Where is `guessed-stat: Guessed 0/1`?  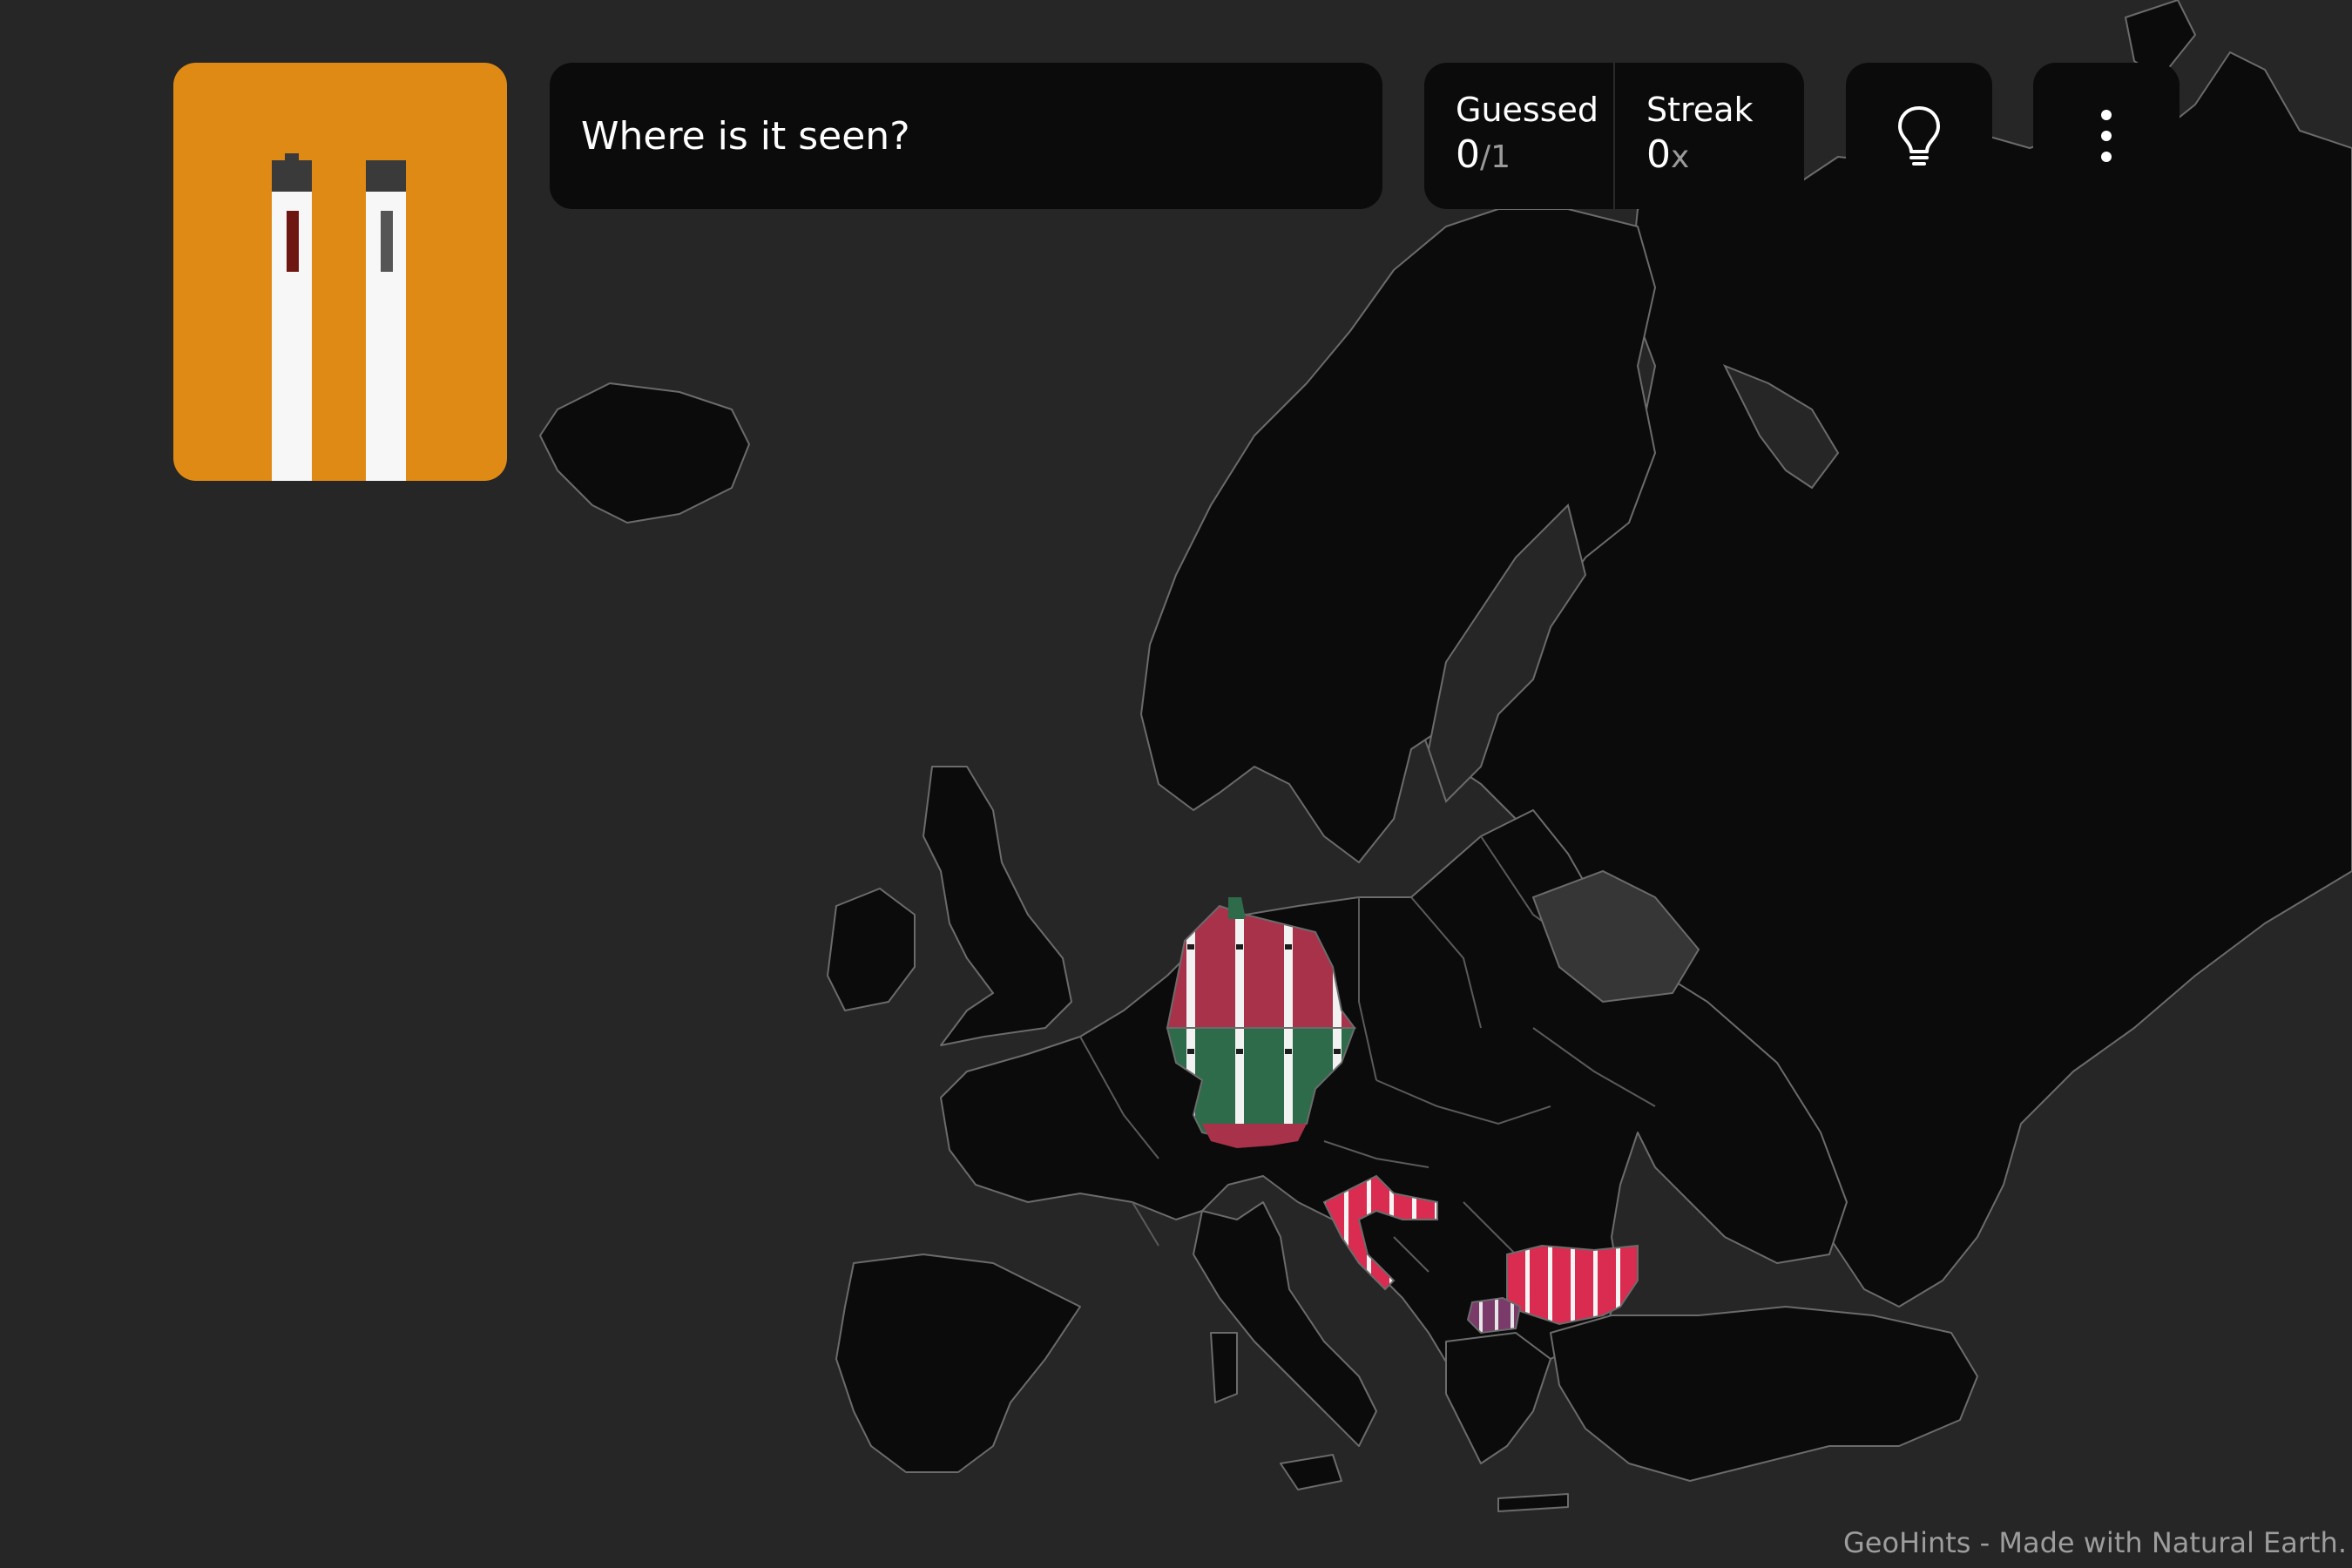
guessed-stat: Guessed 0/1 is located at coordinates (1518, 136).